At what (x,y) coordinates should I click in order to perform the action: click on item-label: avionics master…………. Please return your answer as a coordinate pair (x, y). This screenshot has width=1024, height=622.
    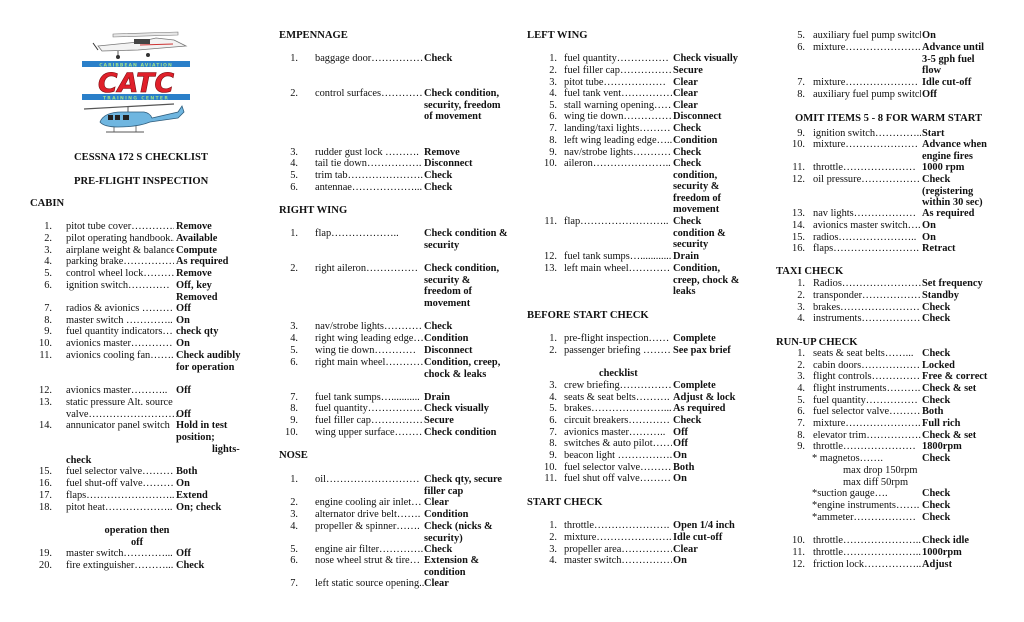
    Looking at the image, I should click on (119, 343).